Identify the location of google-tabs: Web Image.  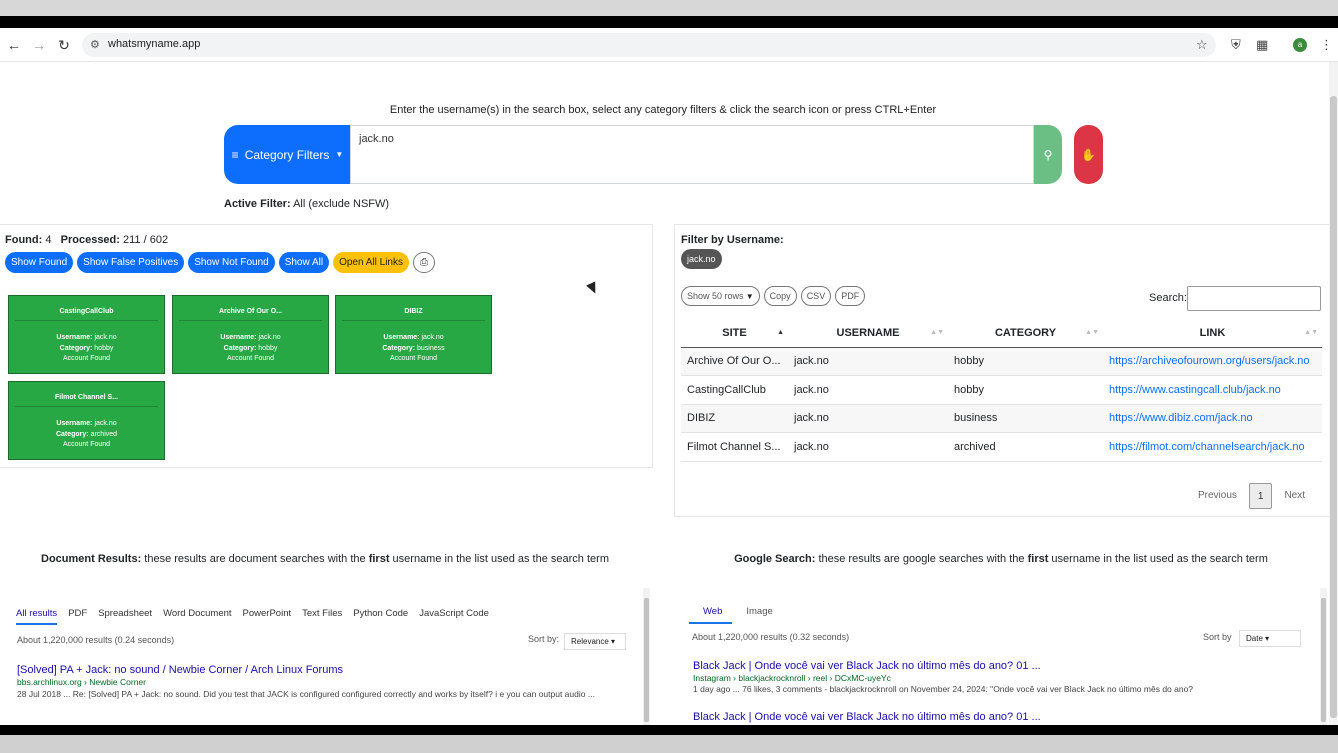
(731, 615).